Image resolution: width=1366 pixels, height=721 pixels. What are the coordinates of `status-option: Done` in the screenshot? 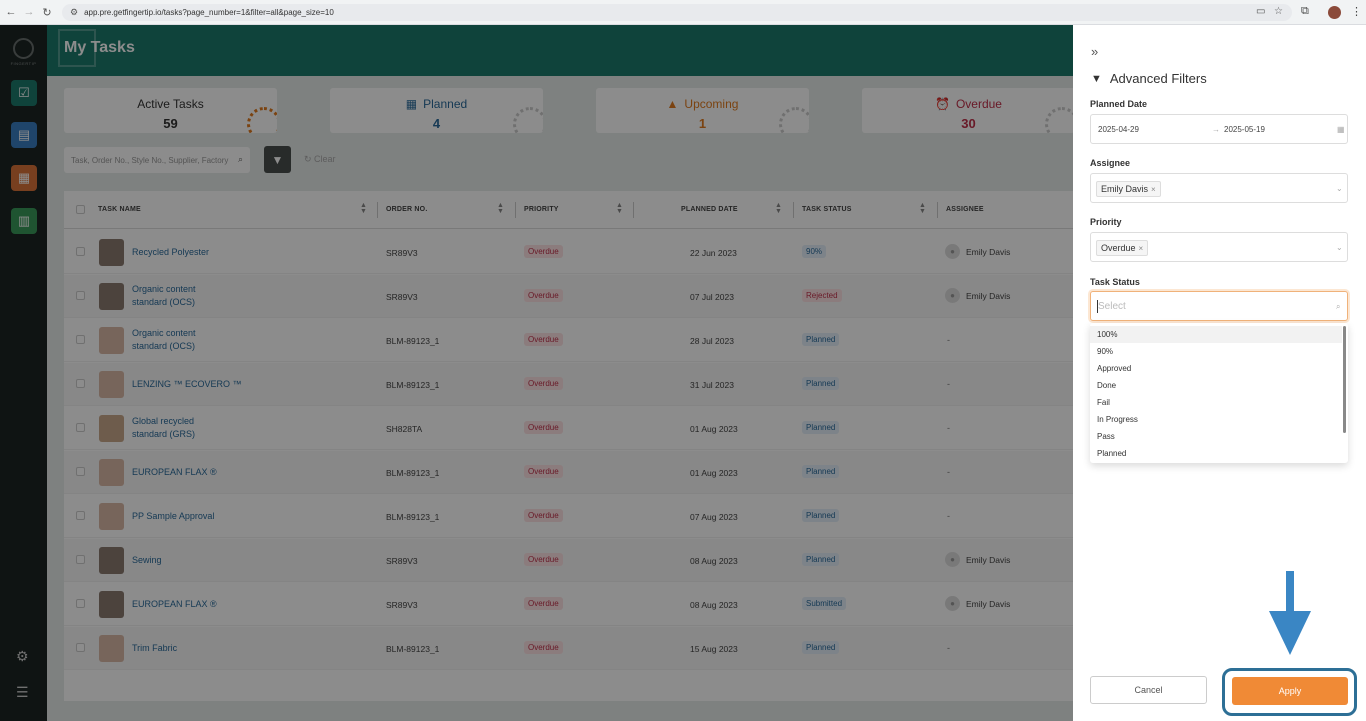 It's located at (1216, 385).